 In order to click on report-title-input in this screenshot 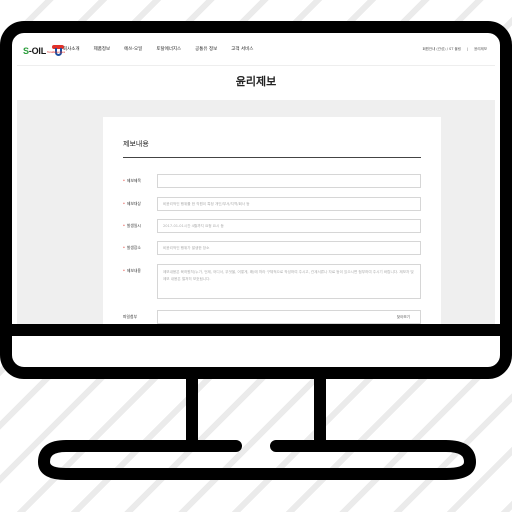, I will do `click(289, 181)`.